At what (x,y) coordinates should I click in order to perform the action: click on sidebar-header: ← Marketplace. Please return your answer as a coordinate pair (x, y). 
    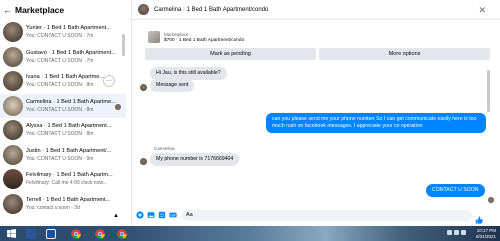
    Looking at the image, I should click on (63, 10).